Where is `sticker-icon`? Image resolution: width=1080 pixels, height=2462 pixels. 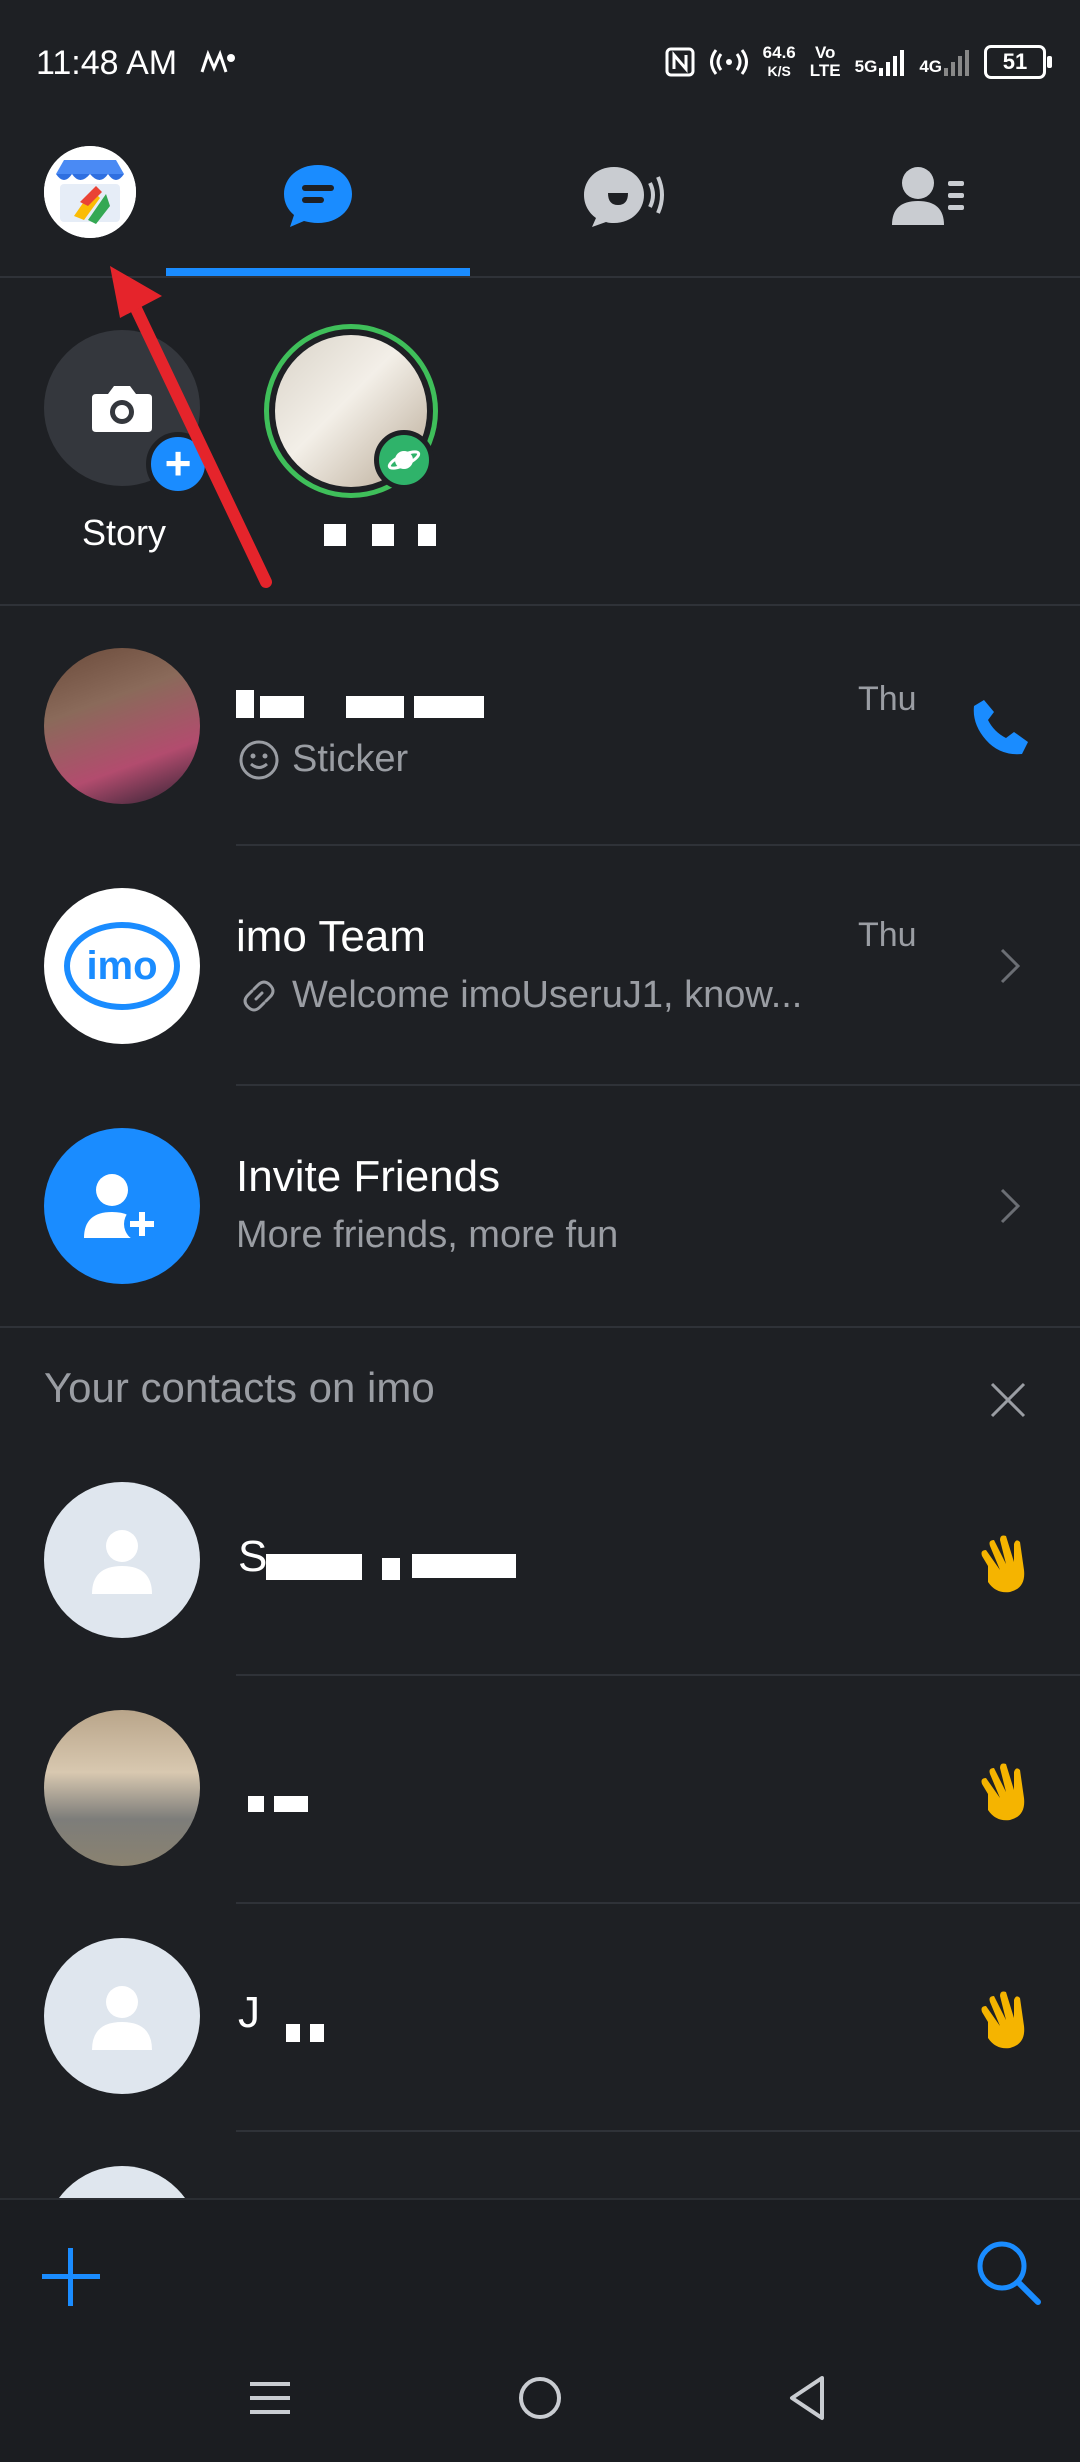
sticker-icon is located at coordinates (259, 759).